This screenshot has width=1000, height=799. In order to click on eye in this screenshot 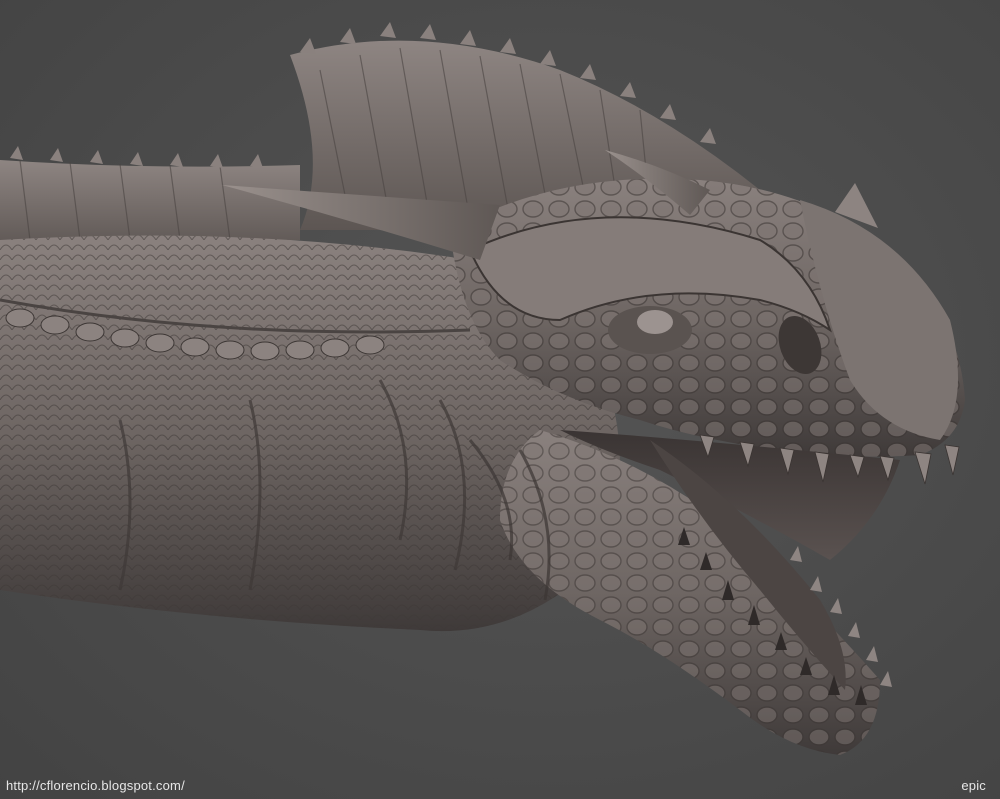, I will do `click(655, 322)`.